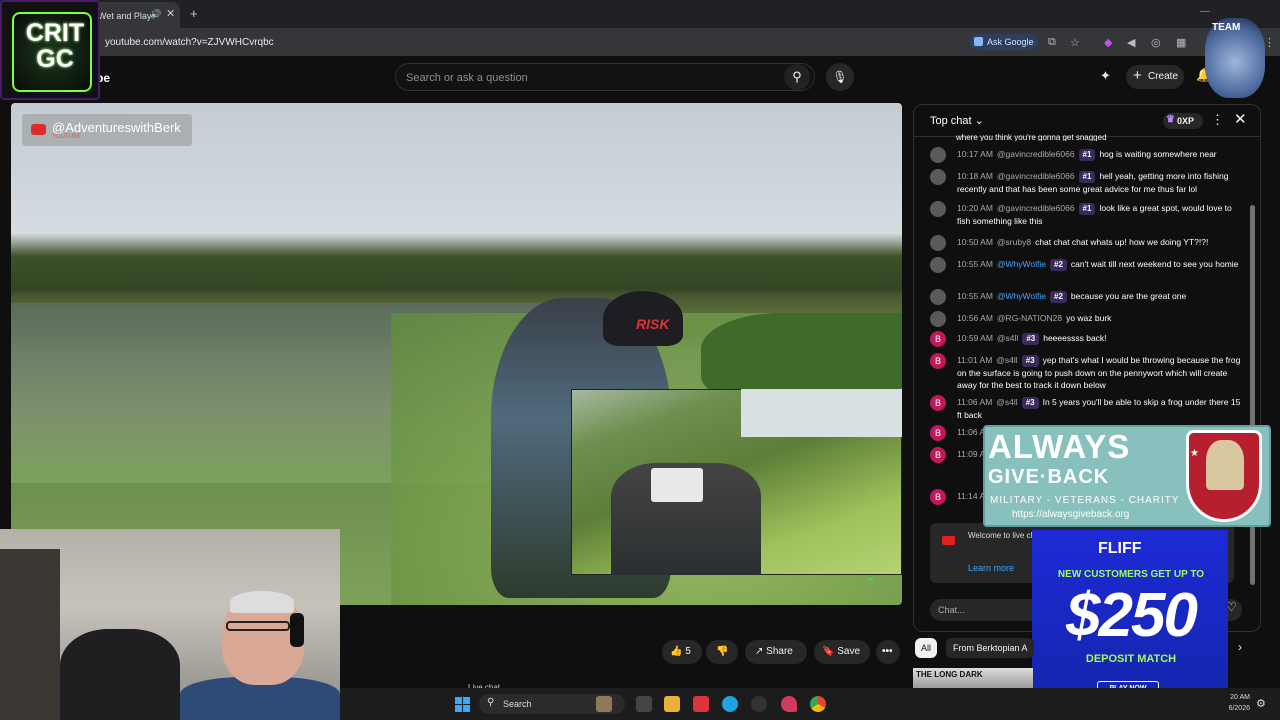  Describe the element at coordinates (1155, 77) in the screenshot. I see `create-button: + Create` at that location.